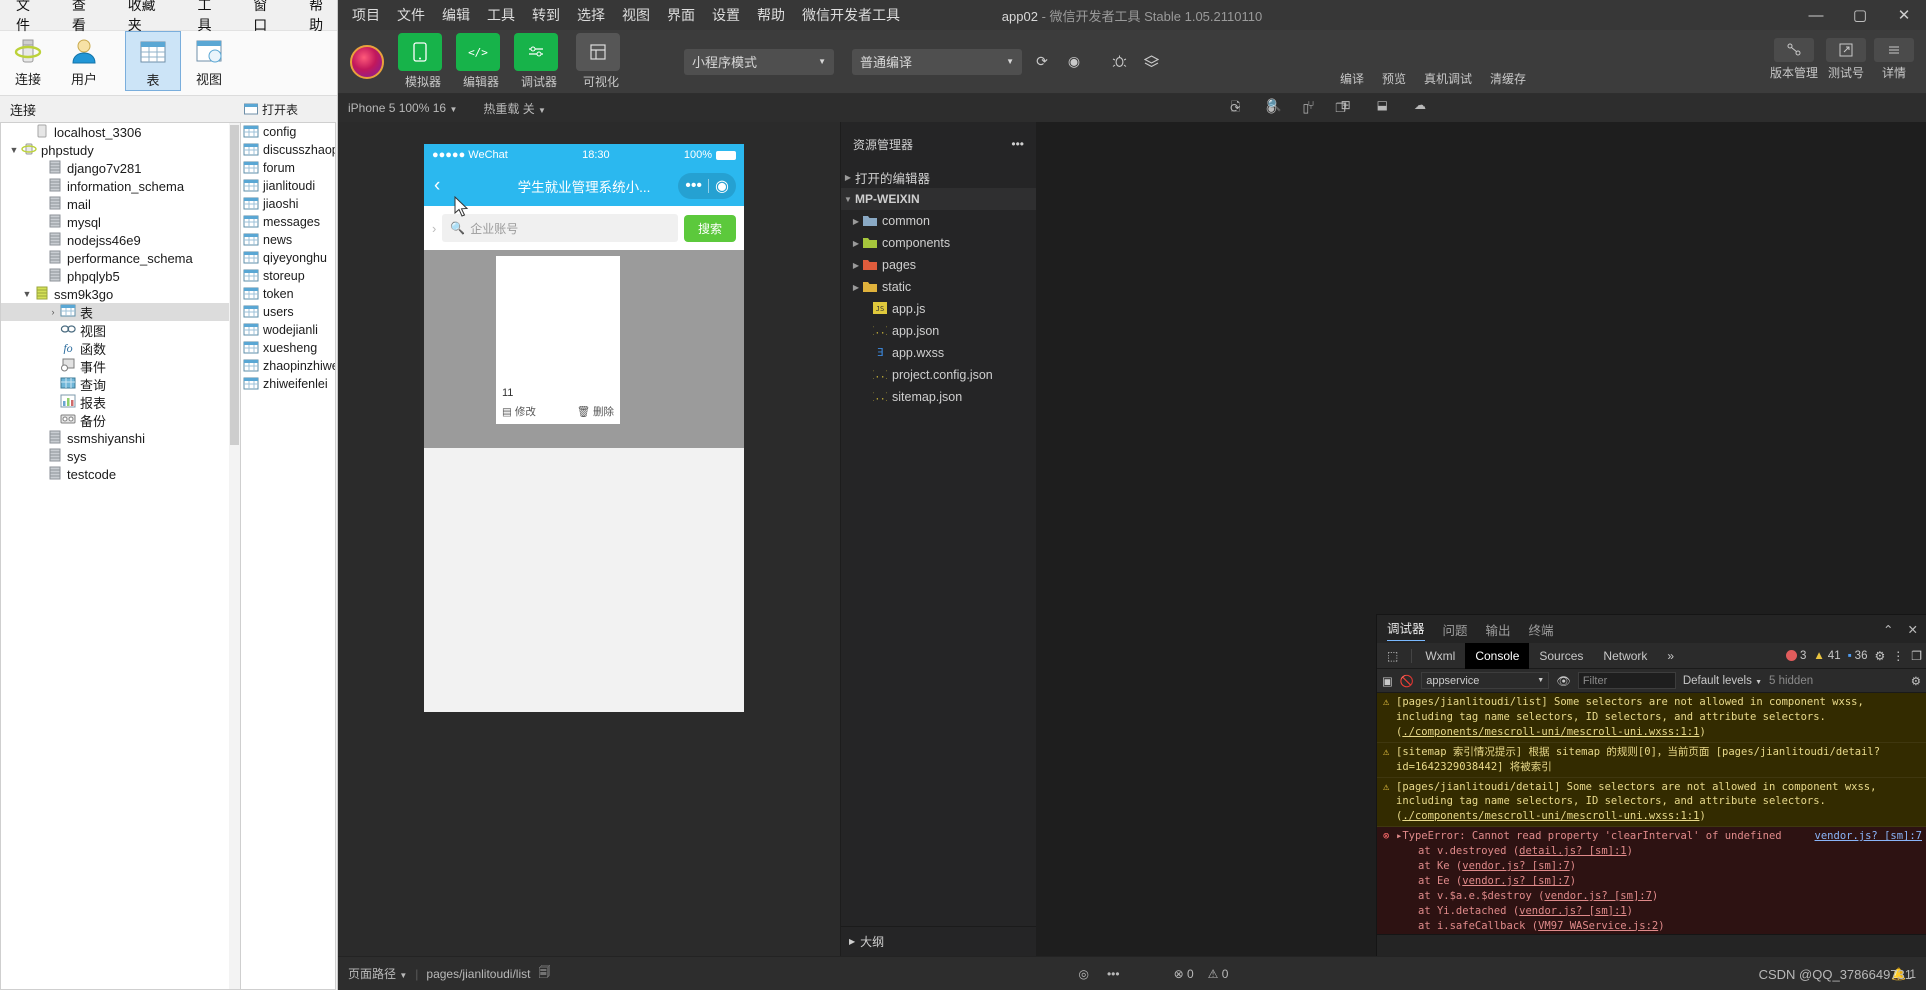 The height and width of the screenshot is (990, 1926). Describe the element at coordinates (288, 150) in the screenshot. I see `table-list-item: discusszhaopinzhiwei` at that location.